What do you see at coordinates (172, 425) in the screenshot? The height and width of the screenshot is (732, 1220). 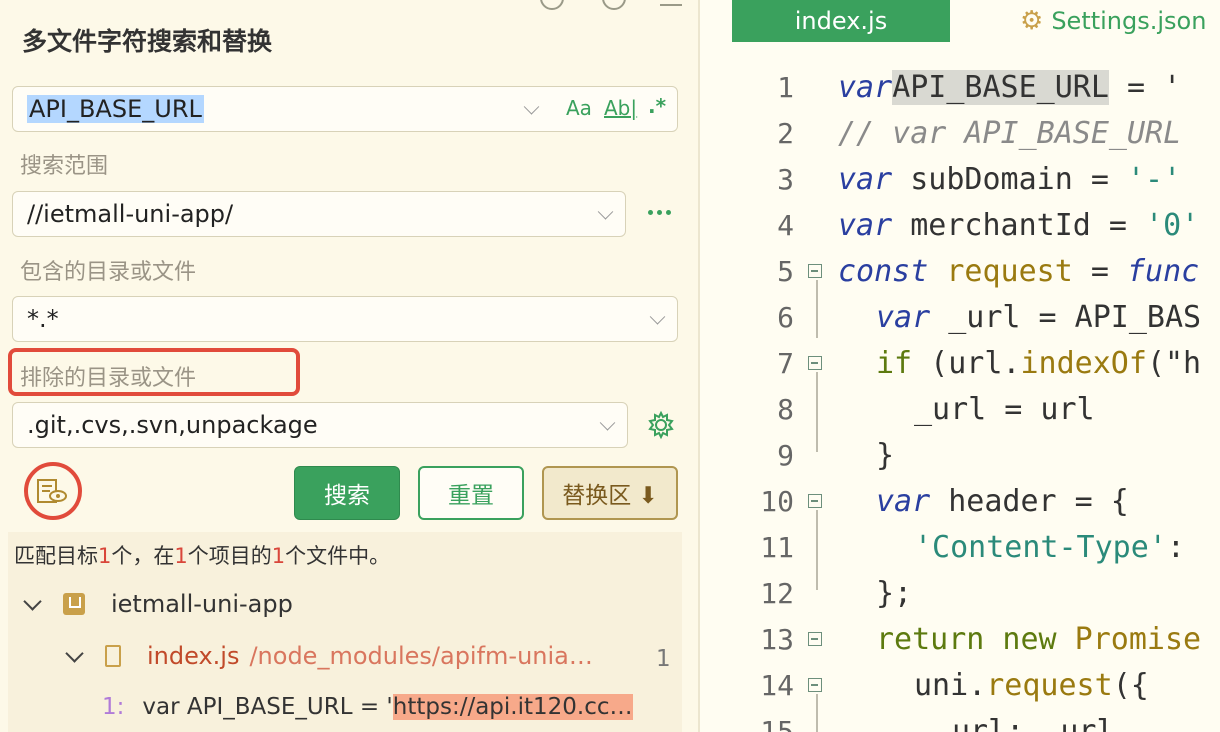 I see `exclude-value: .git,.cvs,.svn,unpackage` at bounding box center [172, 425].